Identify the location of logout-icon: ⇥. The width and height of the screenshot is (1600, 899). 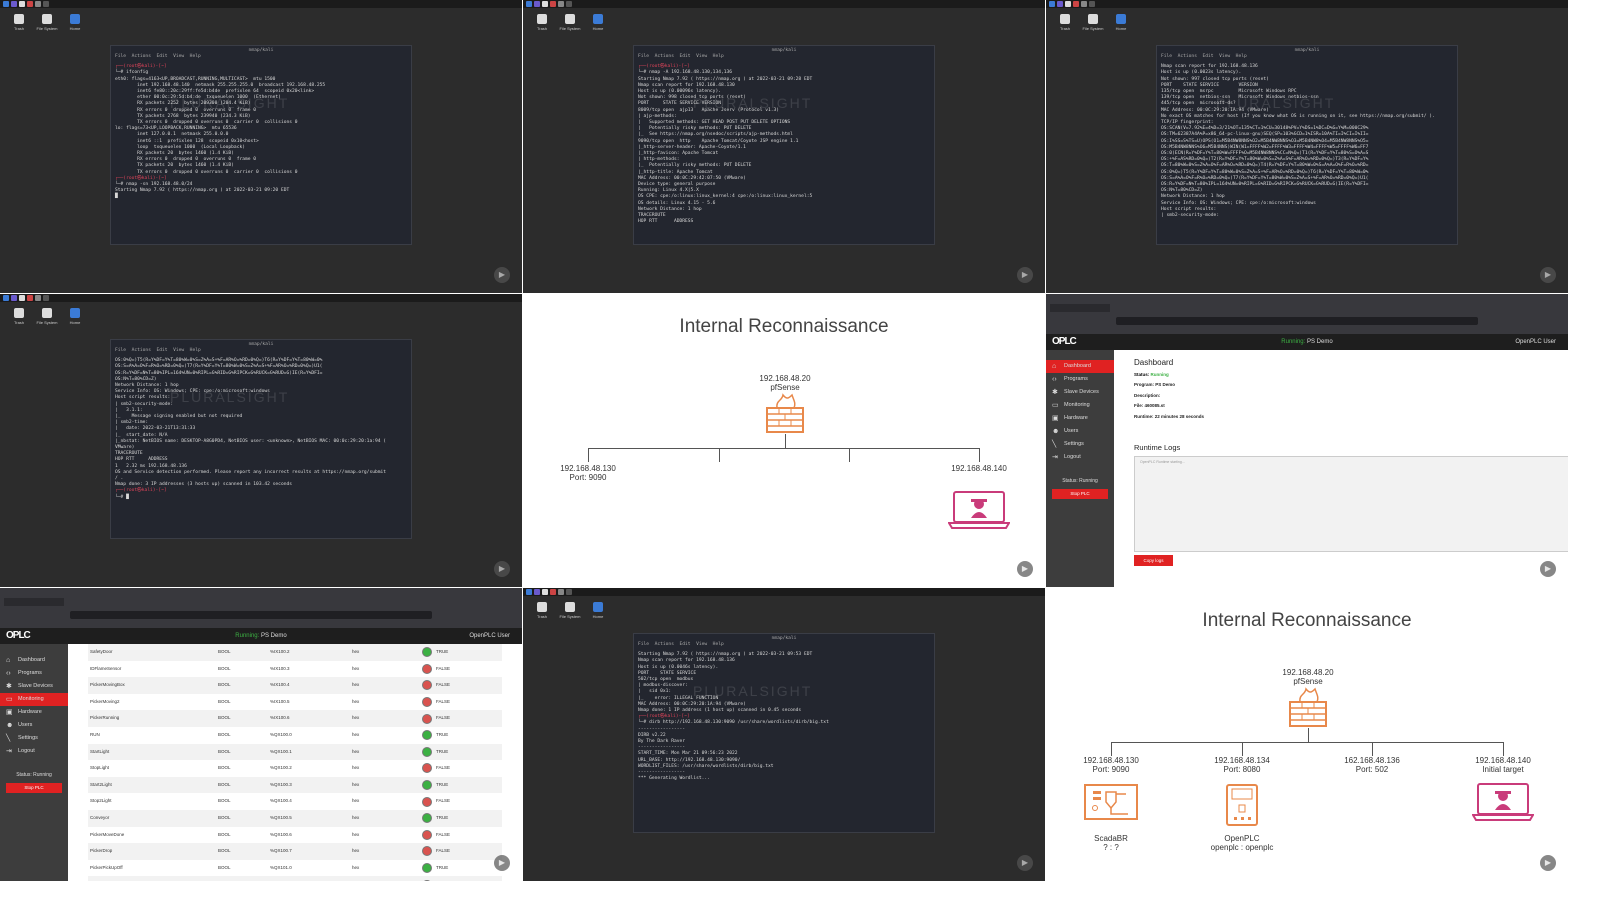
(9, 751).